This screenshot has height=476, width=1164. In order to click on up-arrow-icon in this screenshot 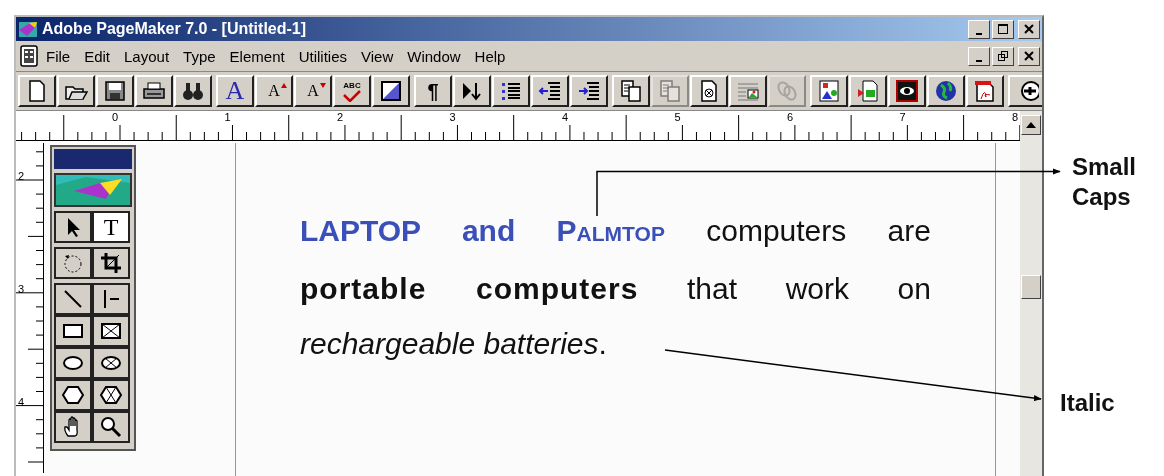, I will do `click(1031, 125)`.